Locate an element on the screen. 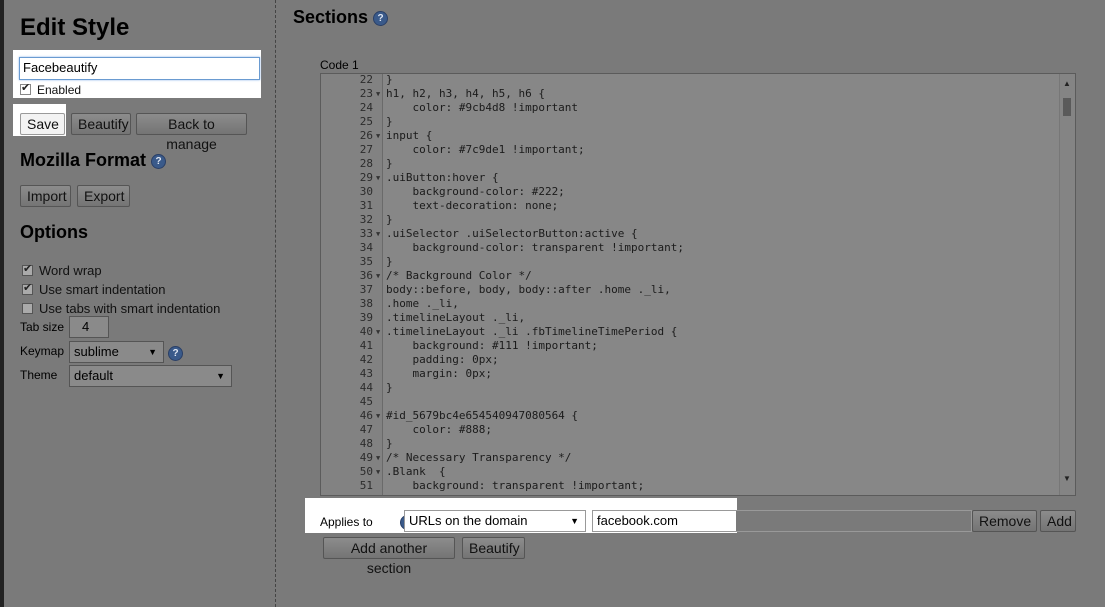 The width and height of the screenshot is (1105, 607). code-line: 35} is located at coordinates (691, 262).